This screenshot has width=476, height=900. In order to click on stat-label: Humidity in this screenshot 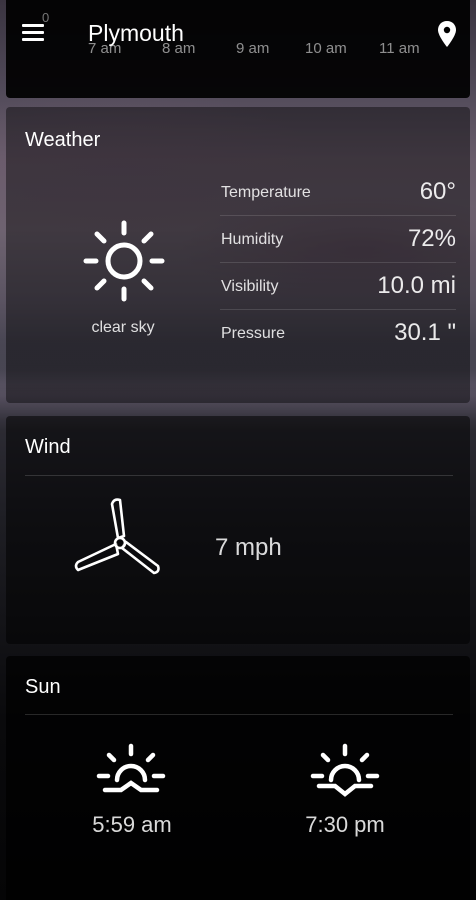, I will do `click(252, 239)`.